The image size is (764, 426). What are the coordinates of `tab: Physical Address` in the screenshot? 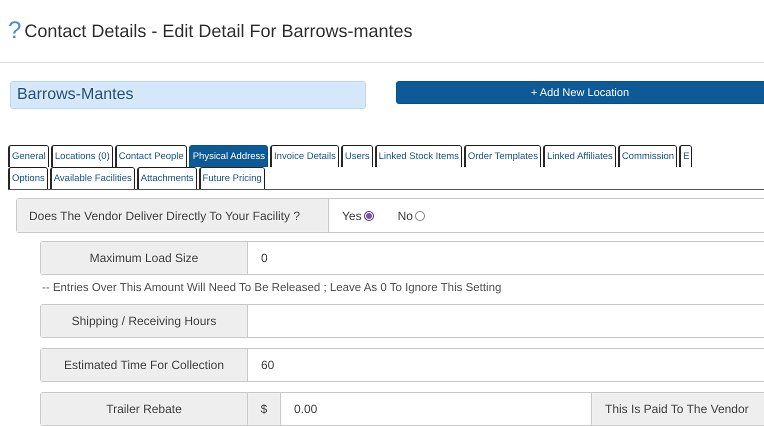 It's located at (228, 156).